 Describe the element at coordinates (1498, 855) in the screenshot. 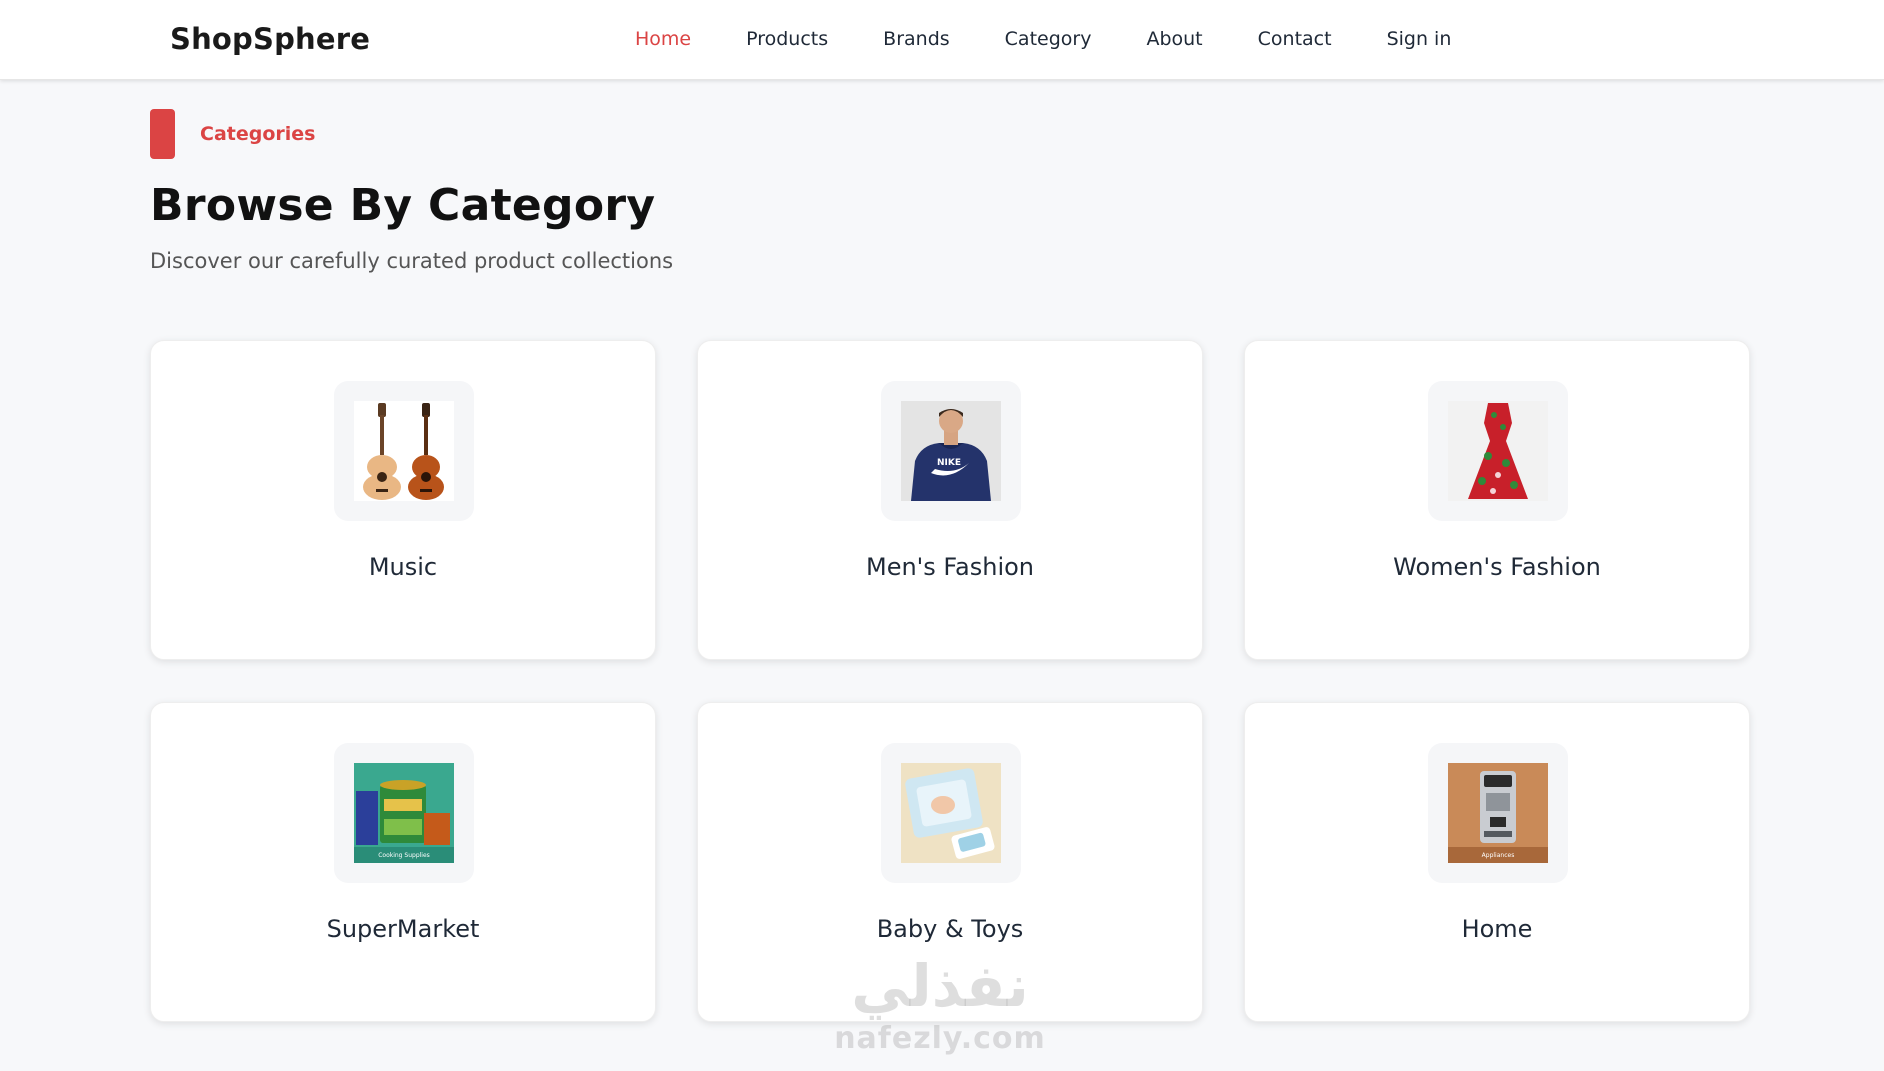

I see `appliances-caption: Appliances` at that location.